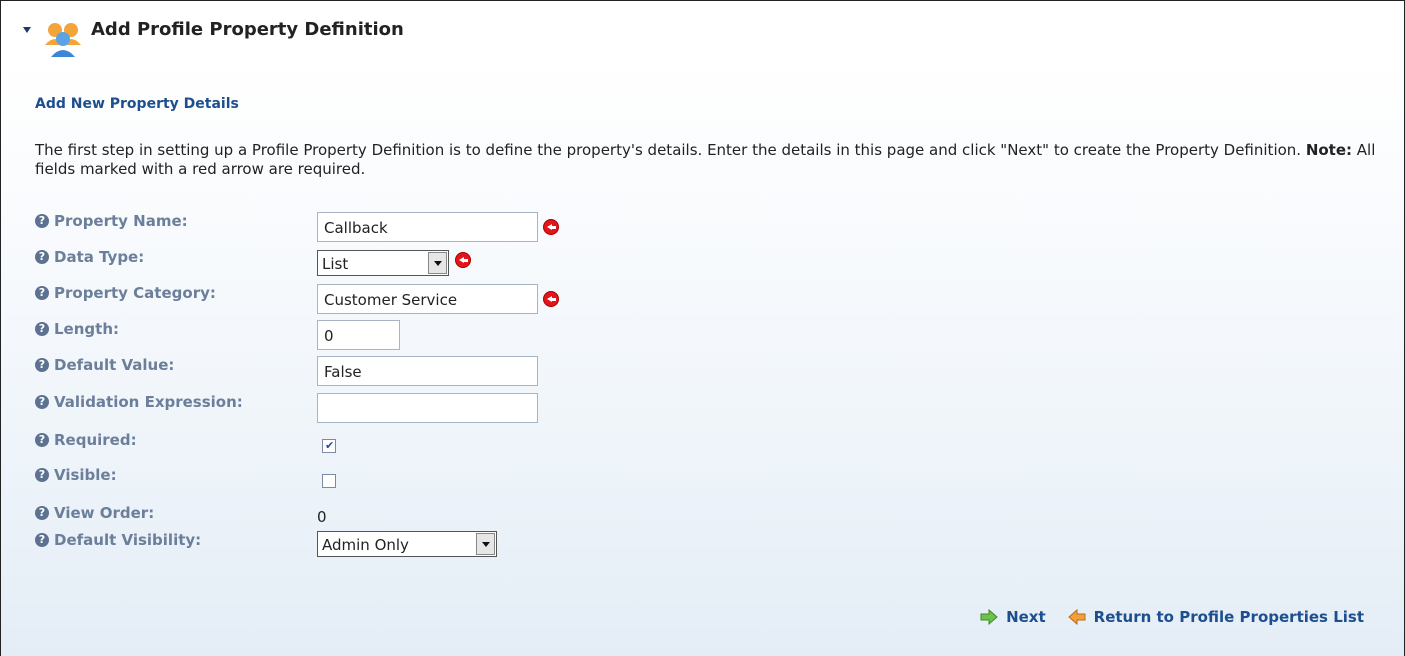  I want to click on default-value-label-text: Default Value:, so click(114, 365).